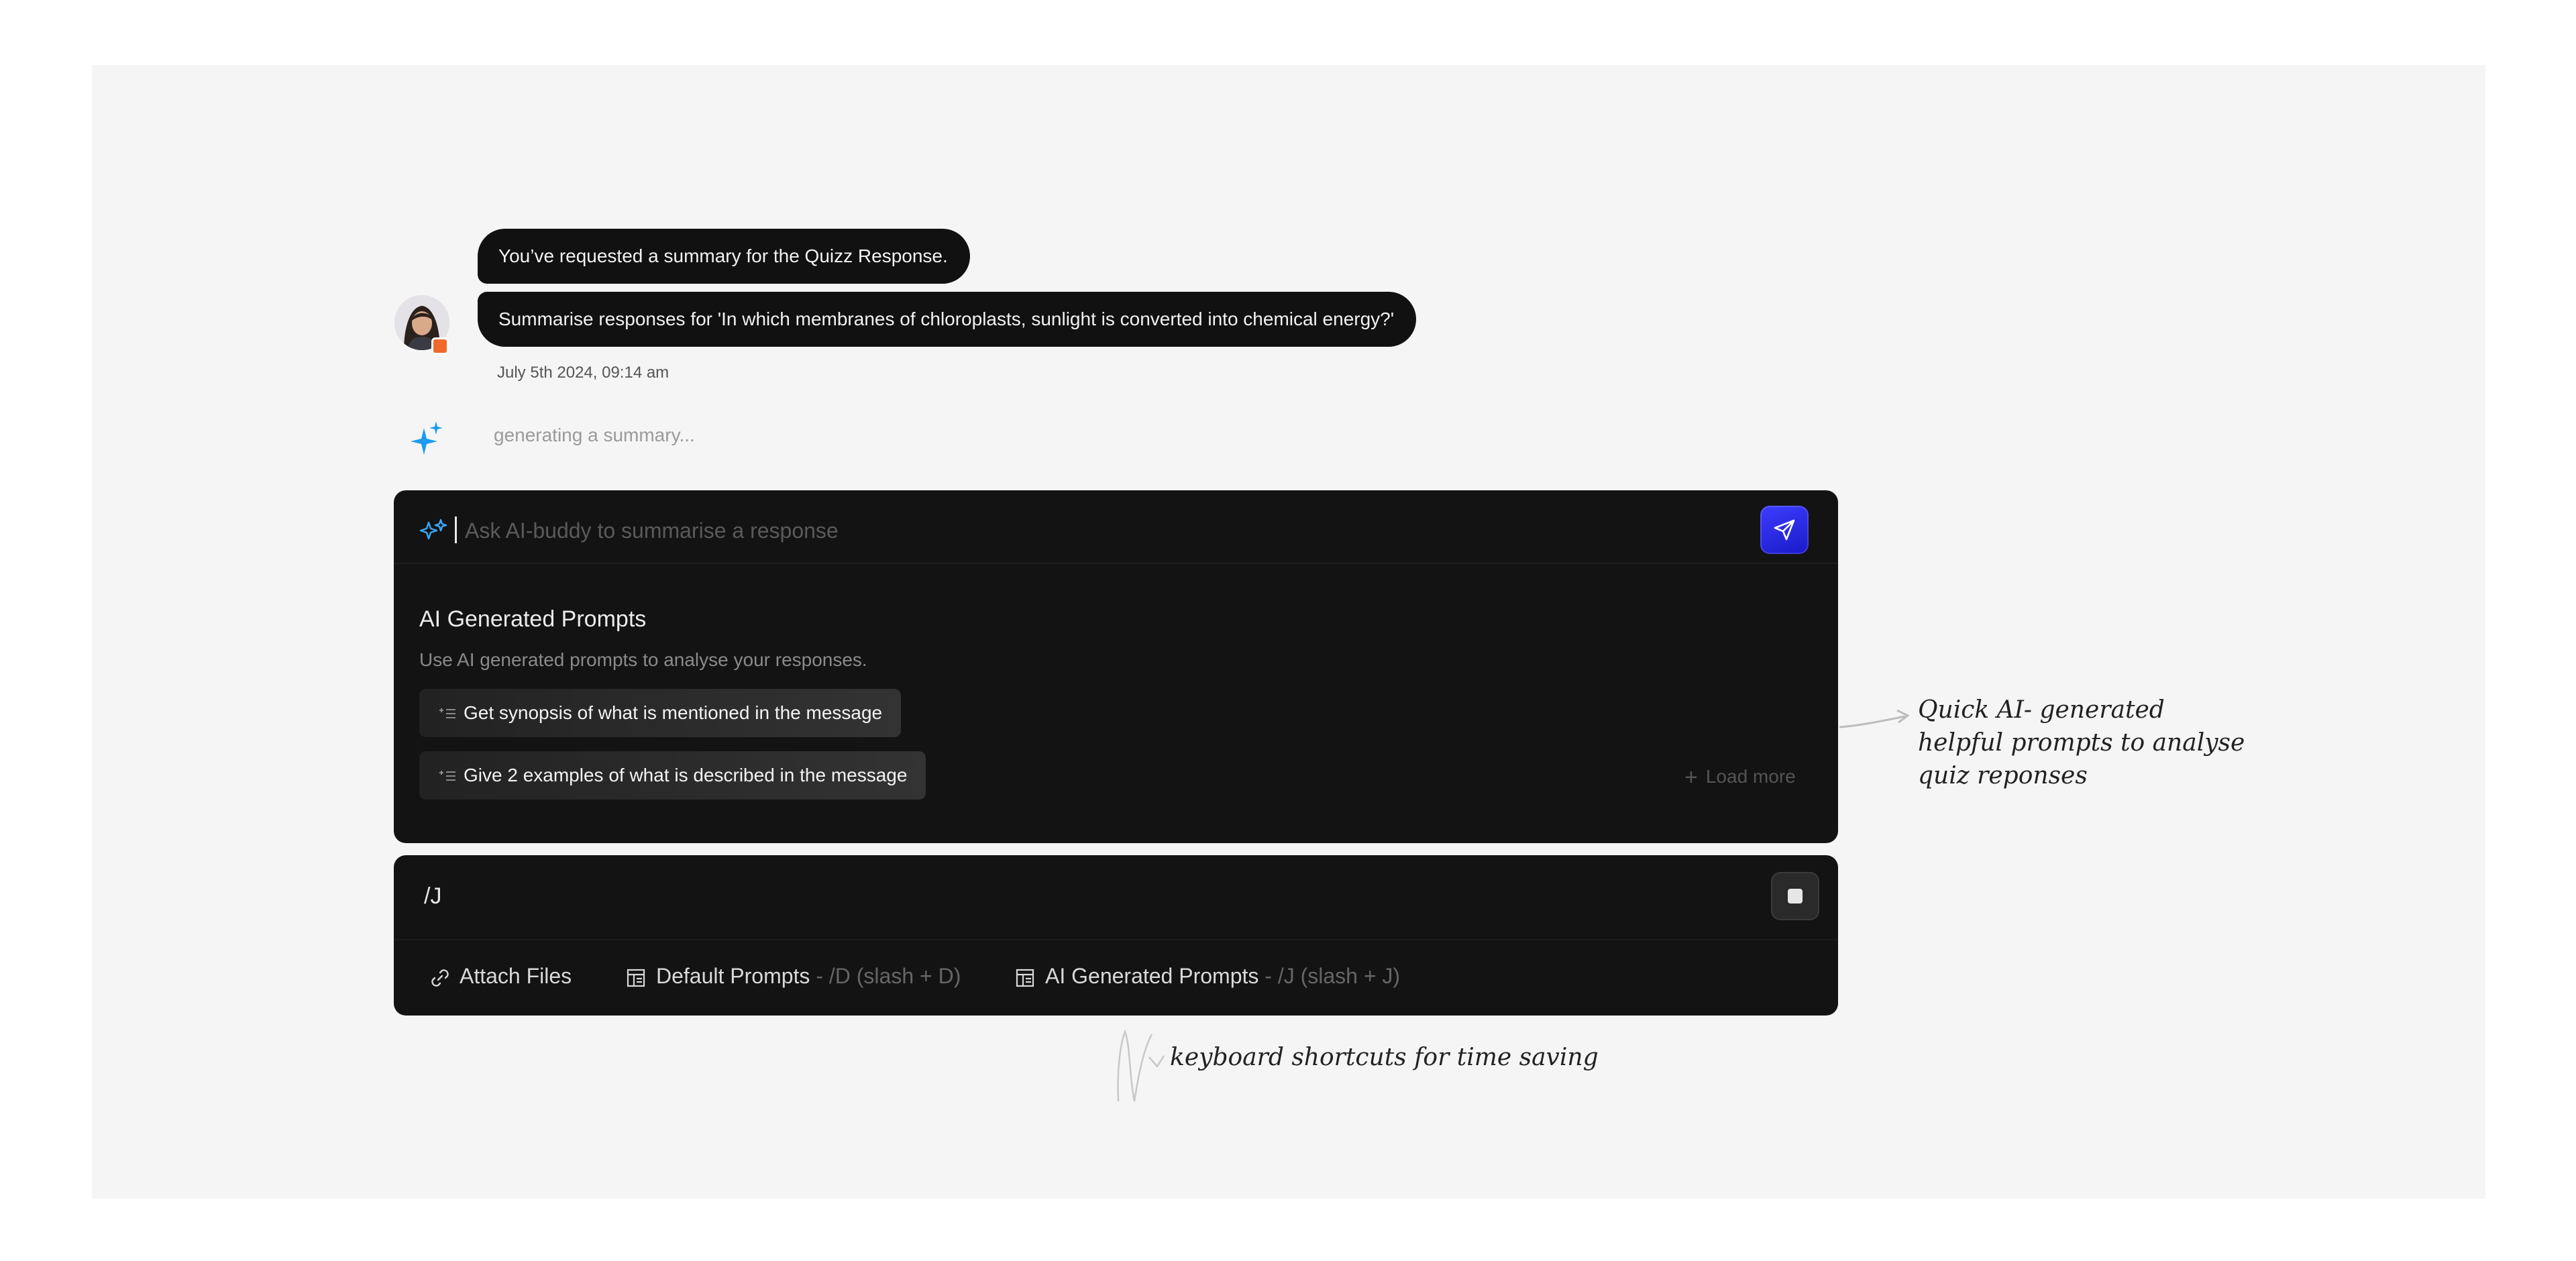 The image size is (2576, 1261). I want to click on default-prompts-shortcut: - /D (slash + D), so click(885, 976).